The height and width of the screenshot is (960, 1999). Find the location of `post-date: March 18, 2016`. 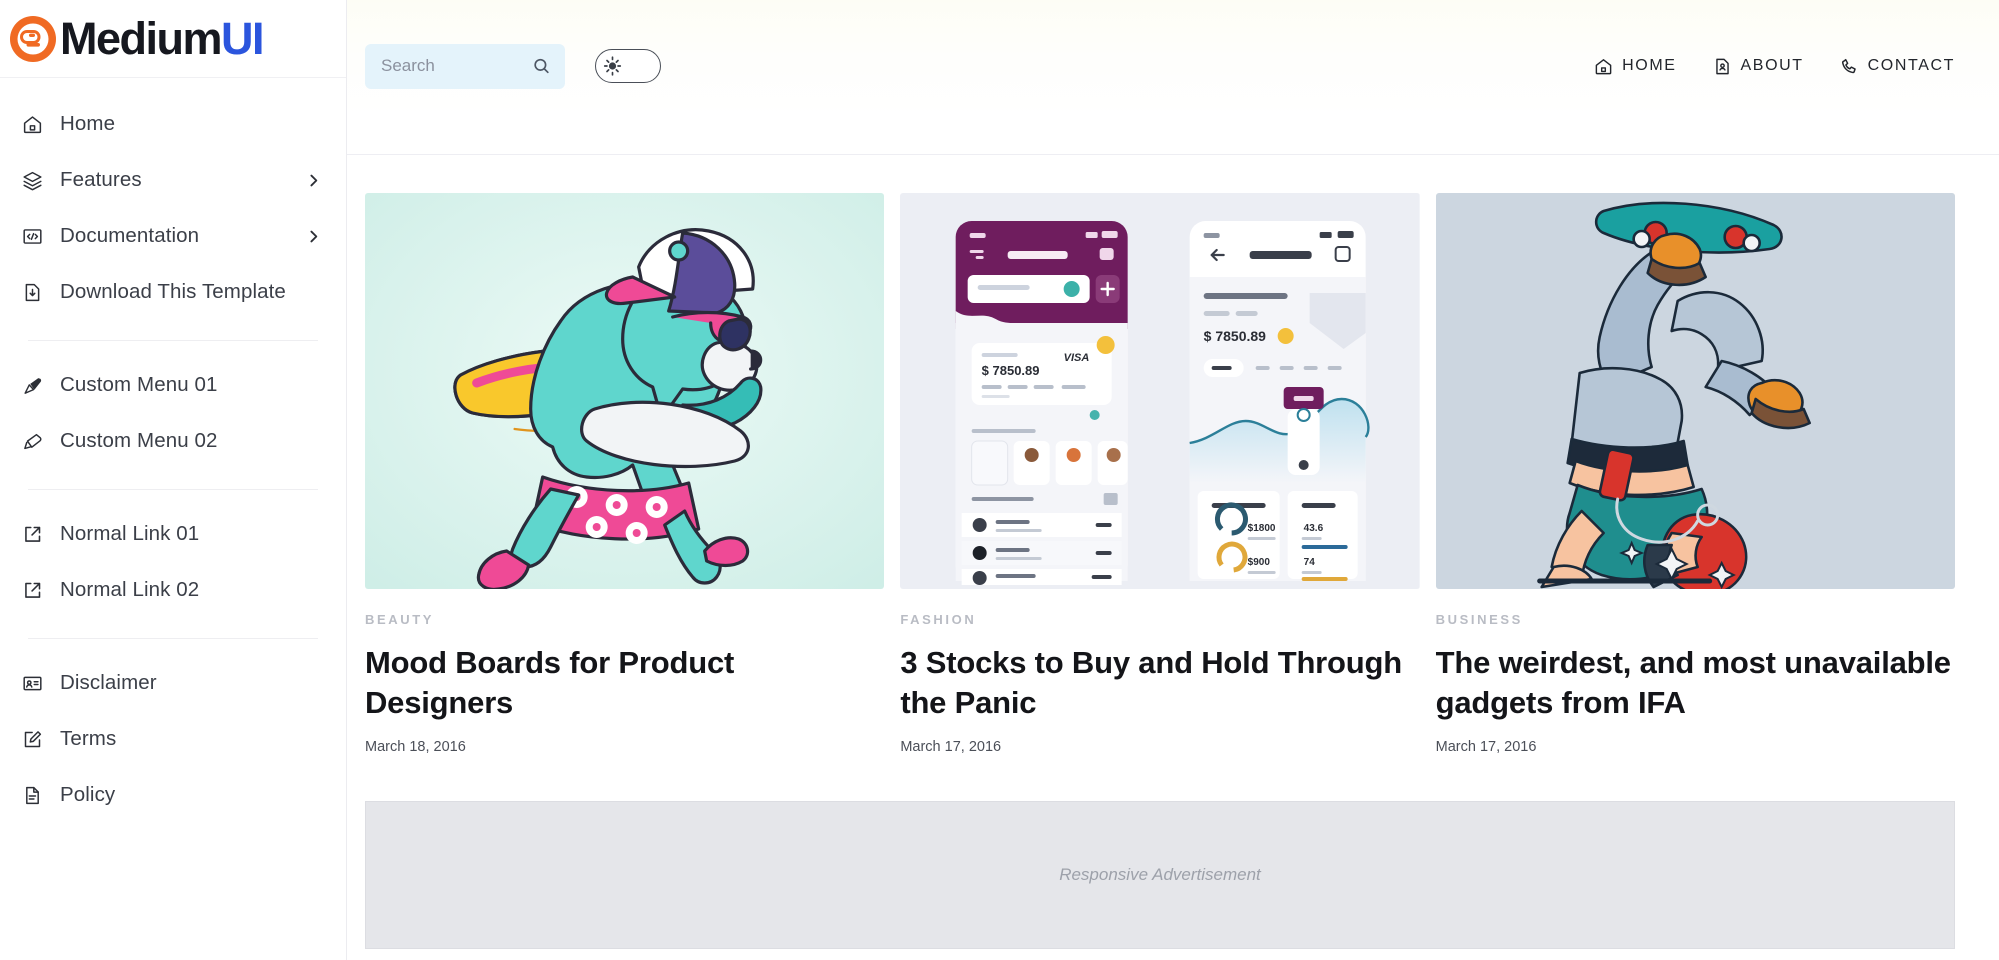

post-date: March 18, 2016 is located at coordinates (415, 746).